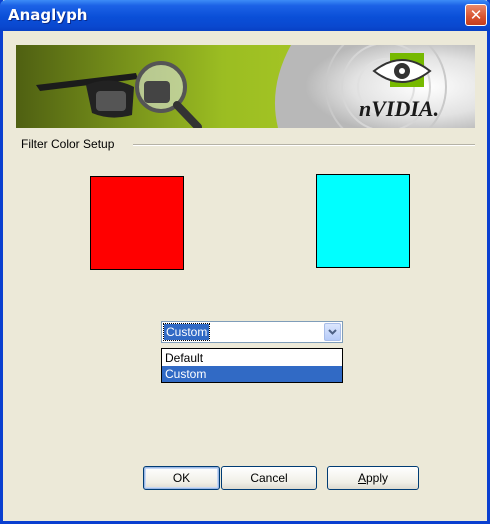 The width and height of the screenshot is (490, 524). What do you see at coordinates (245, 15) in the screenshot?
I see `title-bar: Anaglyph ✕` at bounding box center [245, 15].